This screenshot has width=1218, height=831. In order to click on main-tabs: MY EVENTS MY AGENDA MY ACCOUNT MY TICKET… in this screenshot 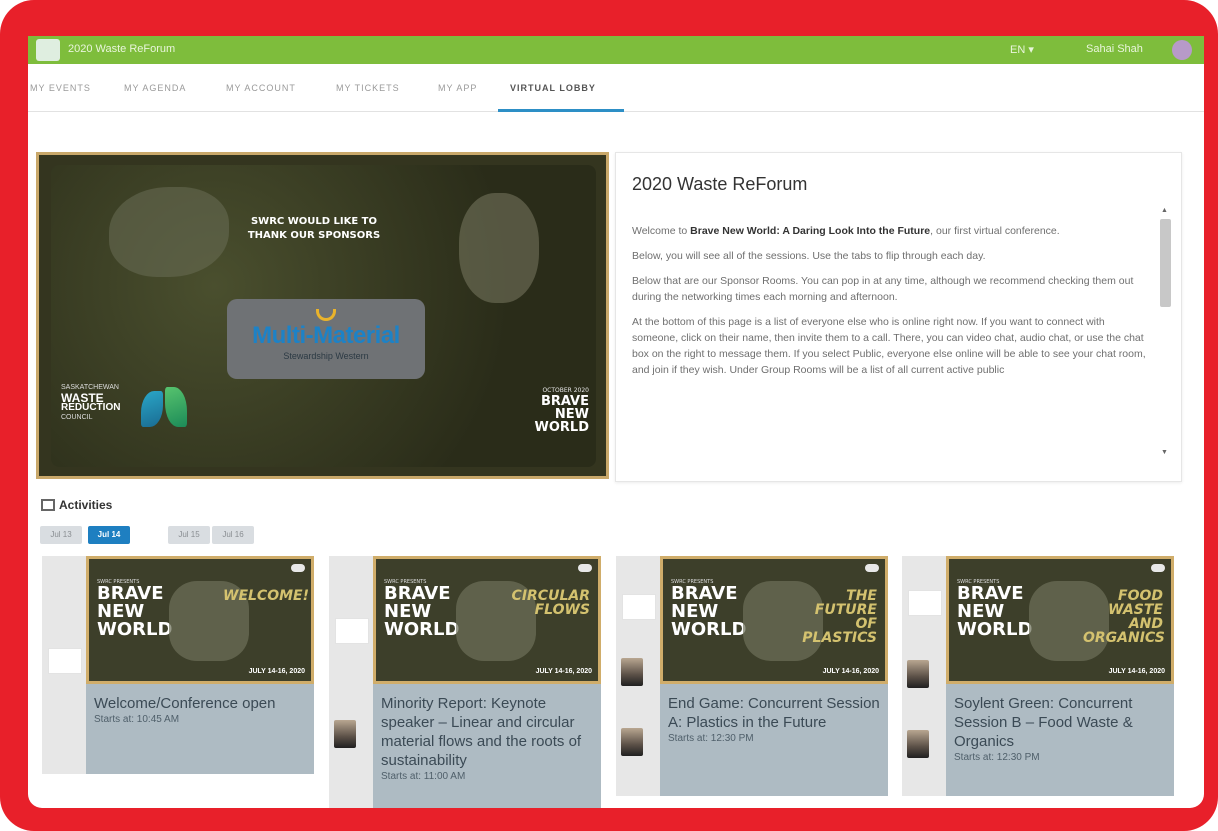, I will do `click(616, 88)`.